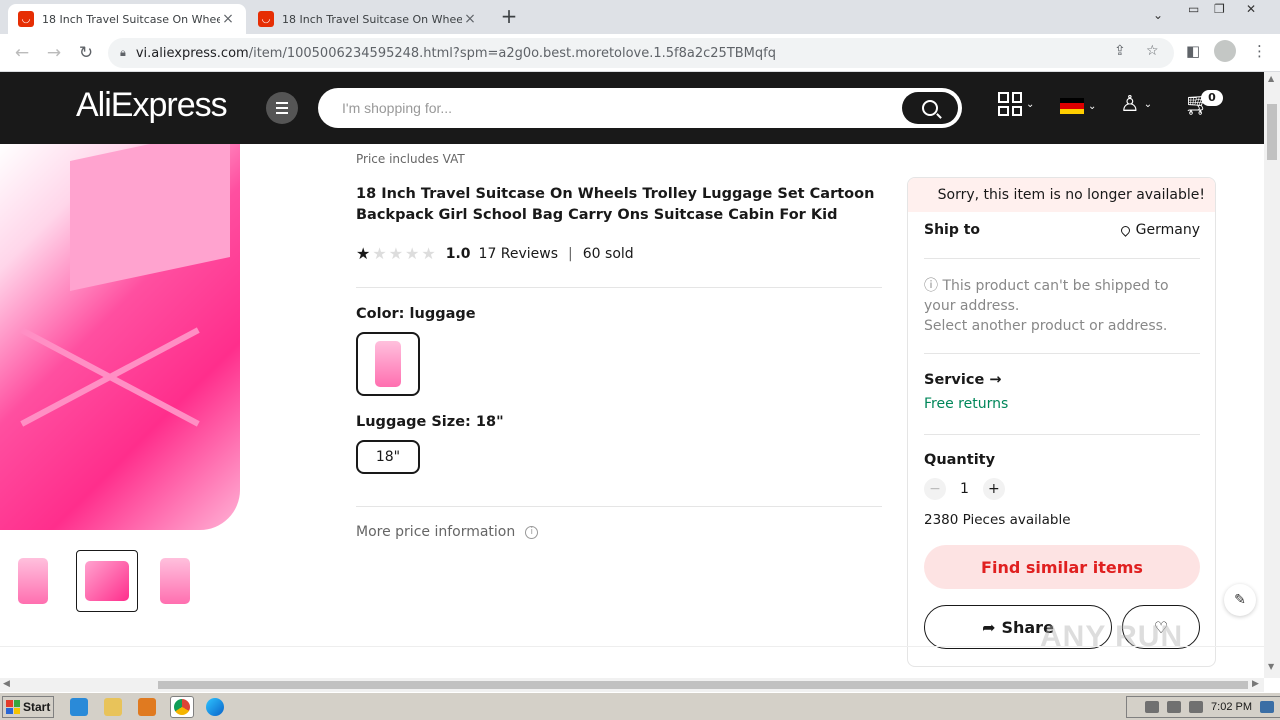  Describe the element at coordinates (1159, 230) in the screenshot. I see `ship-to-location: Germany` at that location.